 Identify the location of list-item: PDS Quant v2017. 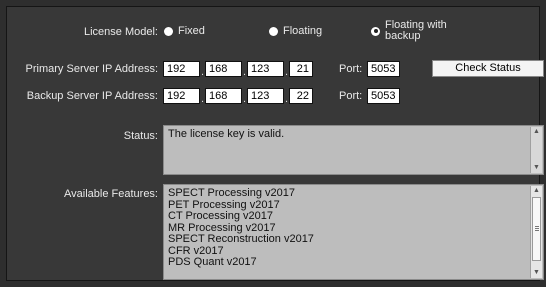
(241, 262).